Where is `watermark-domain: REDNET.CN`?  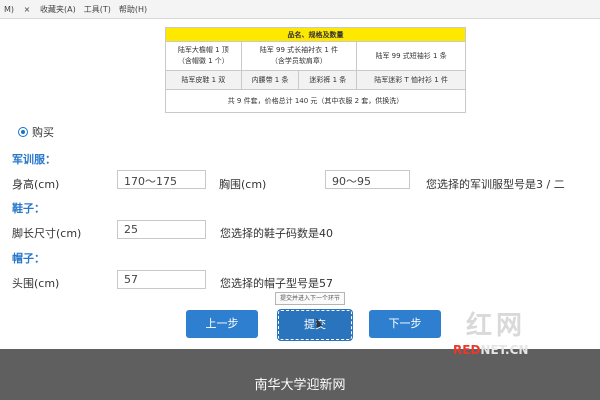
watermark-domain: REDNET.CN is located at coordinates (490, 350).